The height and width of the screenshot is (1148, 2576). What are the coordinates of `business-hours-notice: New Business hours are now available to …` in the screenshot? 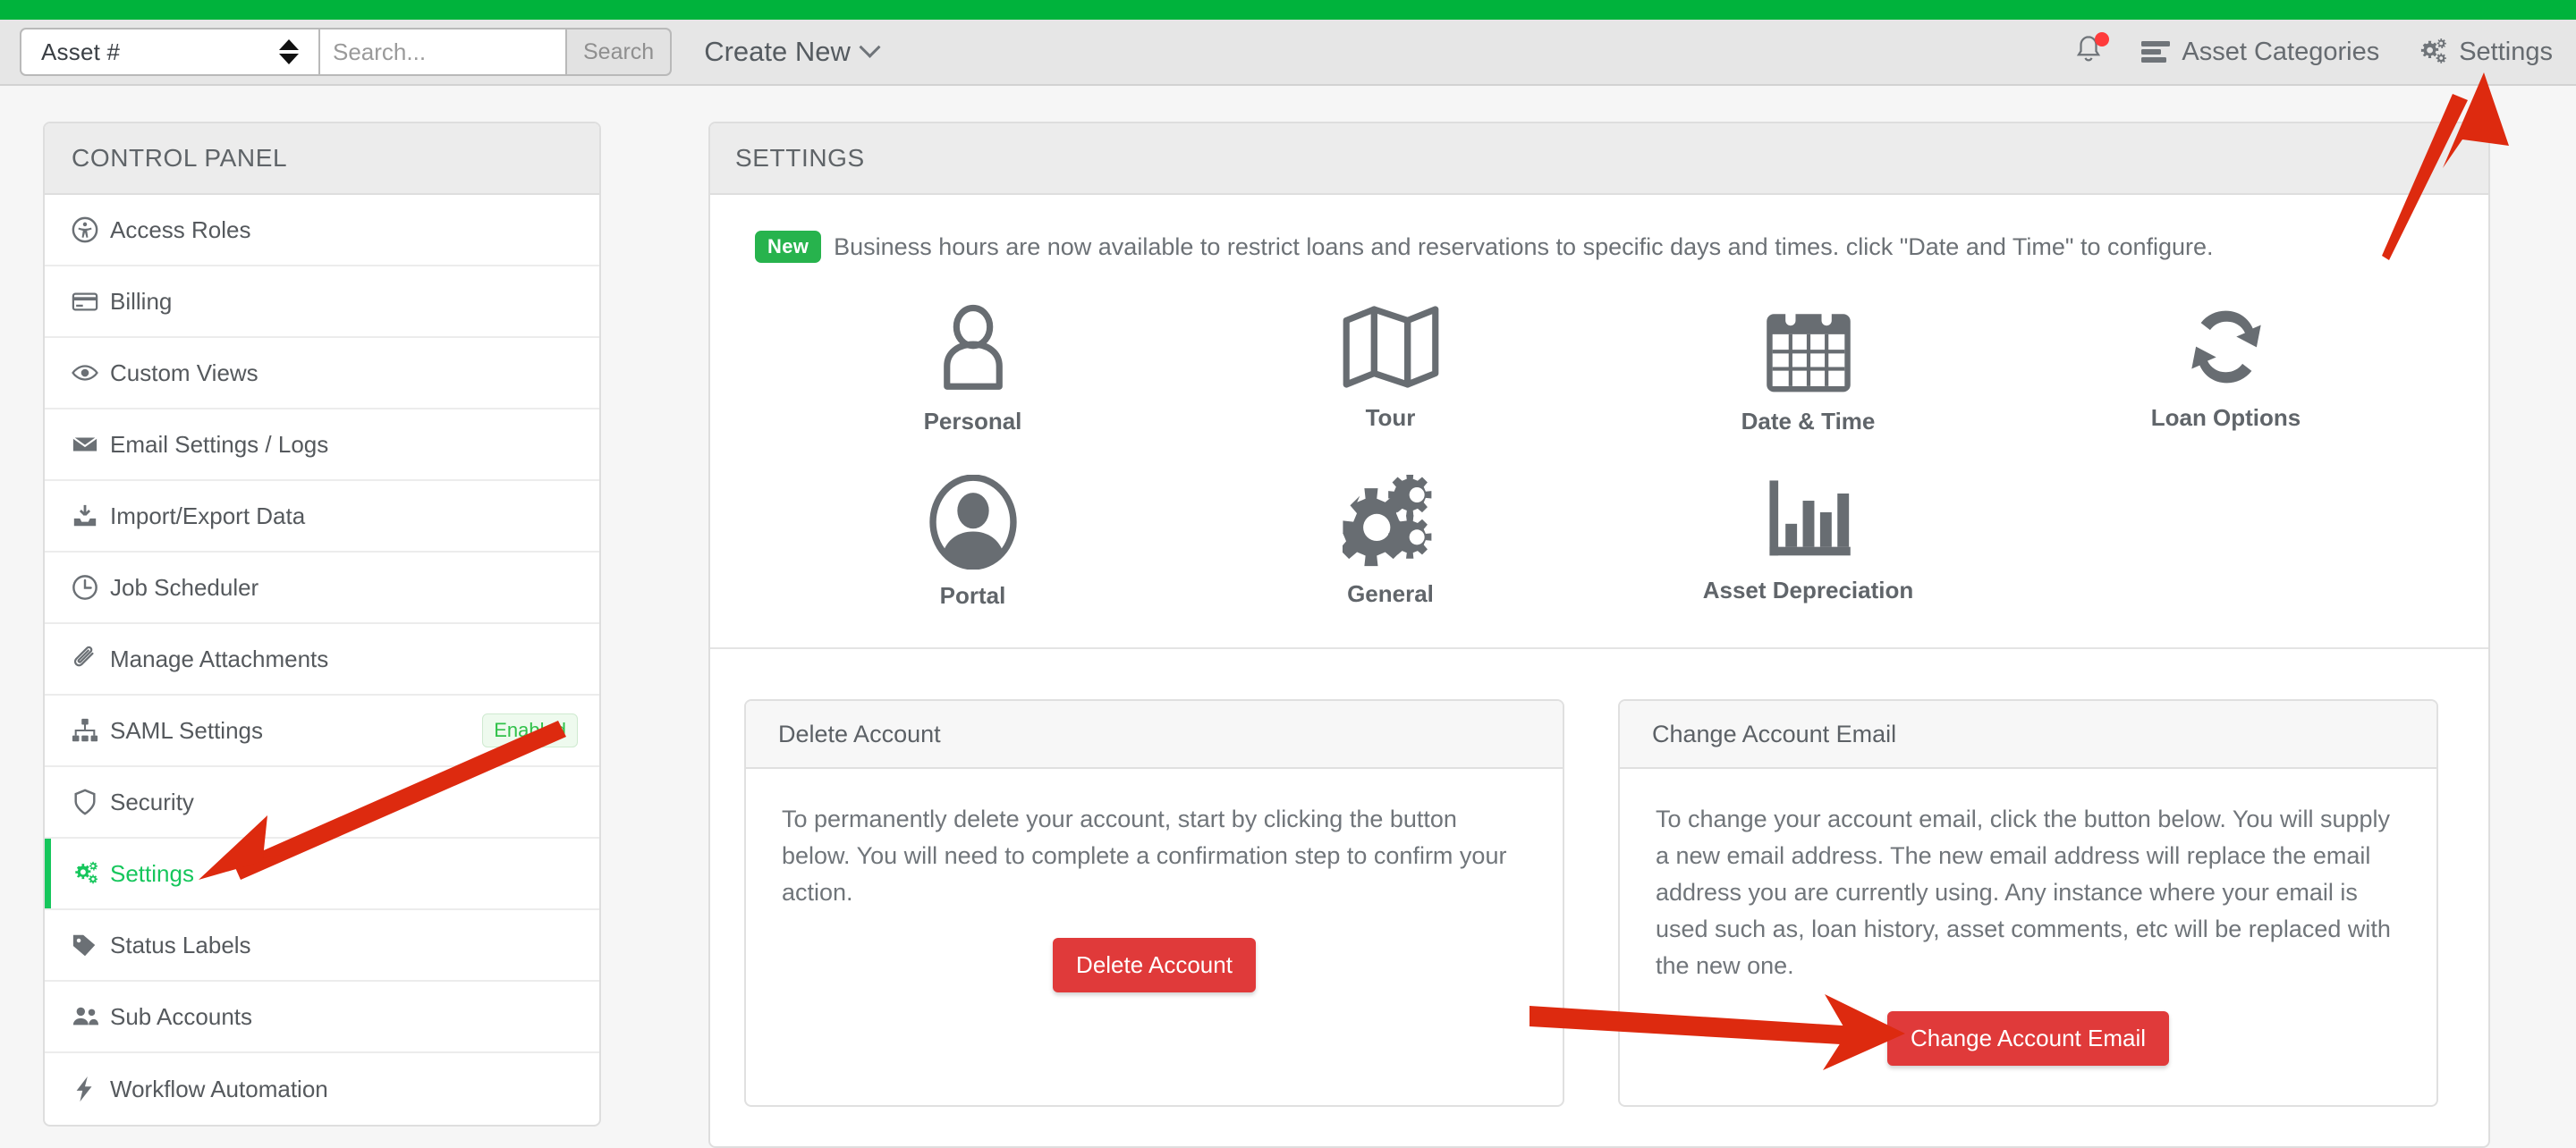 It's located at (1599, 229).